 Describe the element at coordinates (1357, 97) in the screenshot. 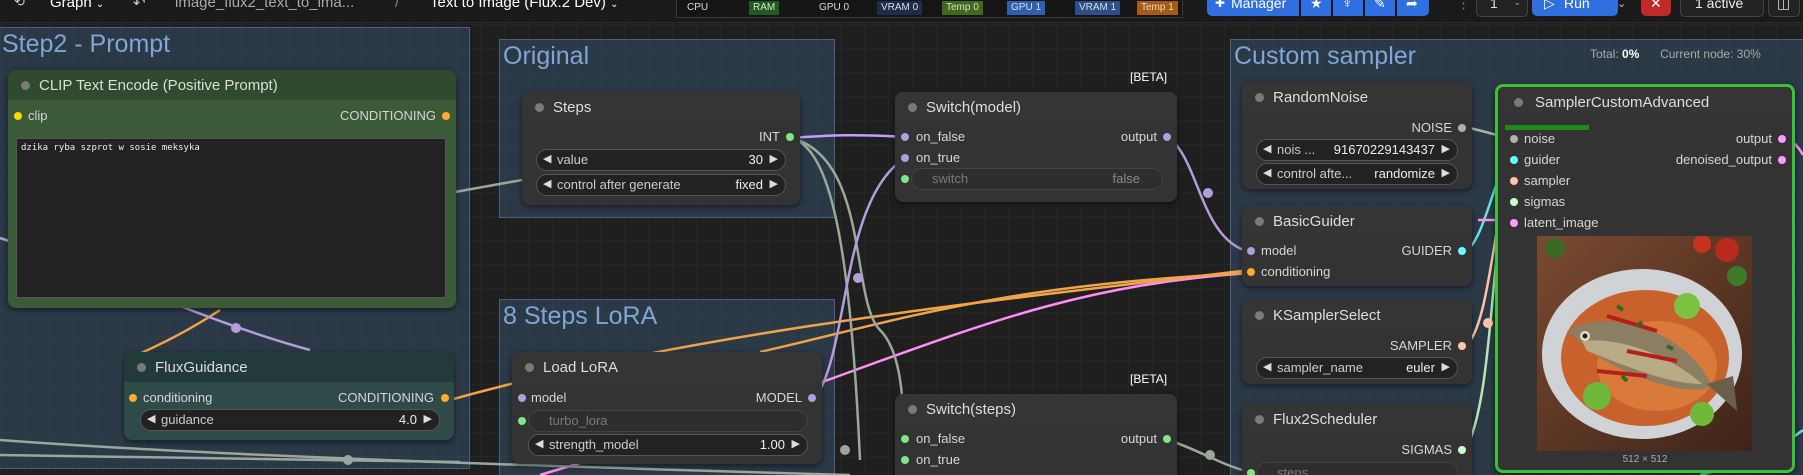

I see `node-title-bar: RandomNoise` at that location.